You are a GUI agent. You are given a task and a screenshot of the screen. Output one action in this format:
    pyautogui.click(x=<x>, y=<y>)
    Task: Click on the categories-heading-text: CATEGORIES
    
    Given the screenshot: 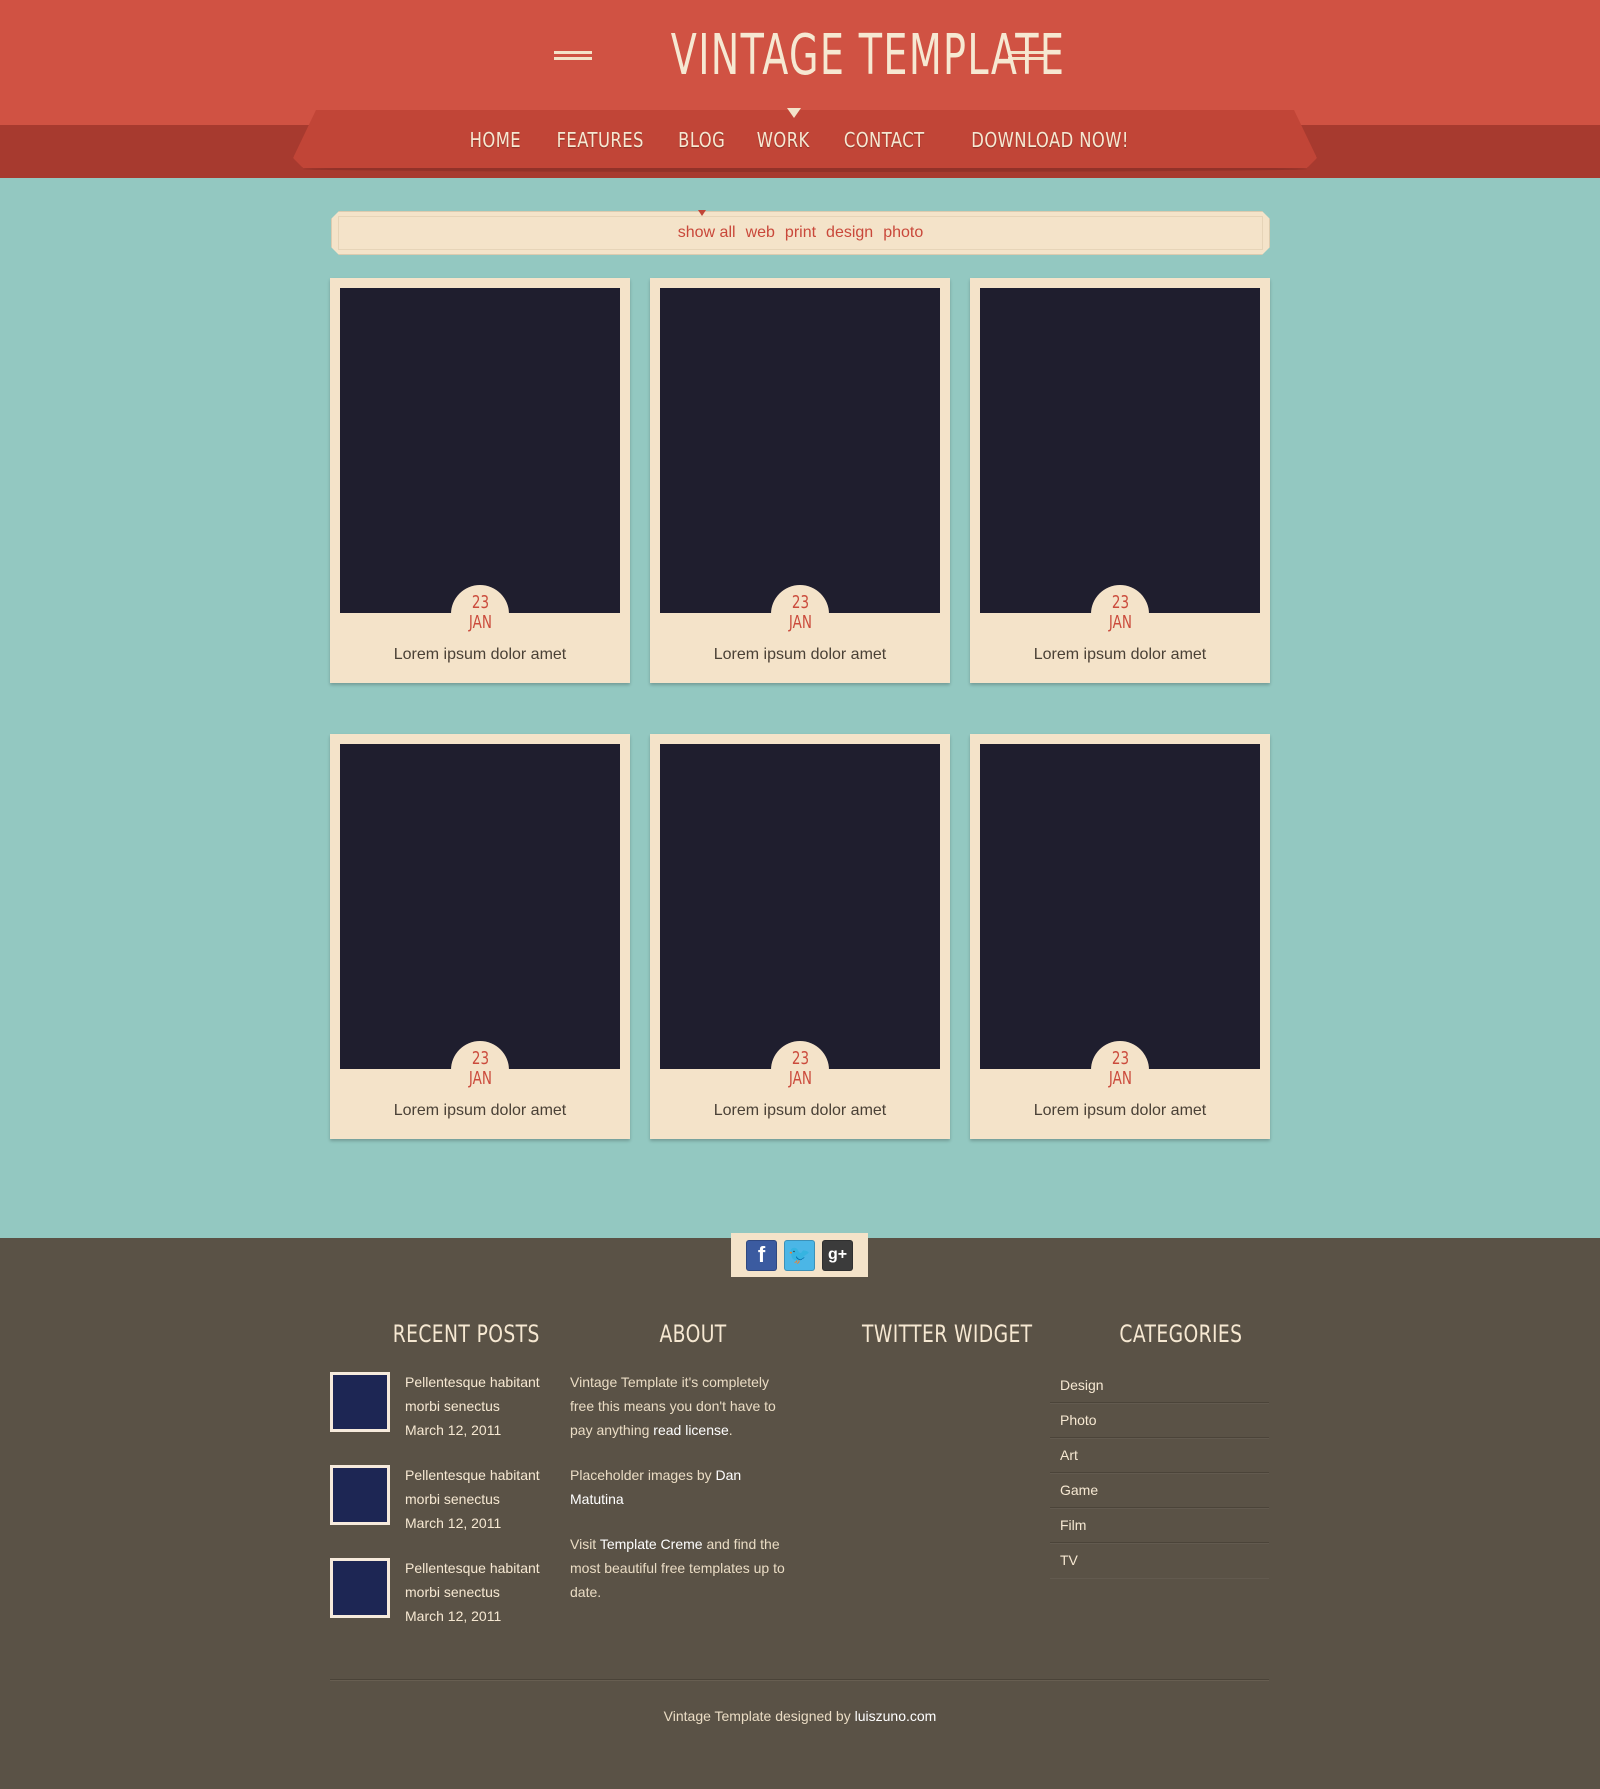 What is the action you would take?
    pyautogui.click(x=1181, y=1334)
    